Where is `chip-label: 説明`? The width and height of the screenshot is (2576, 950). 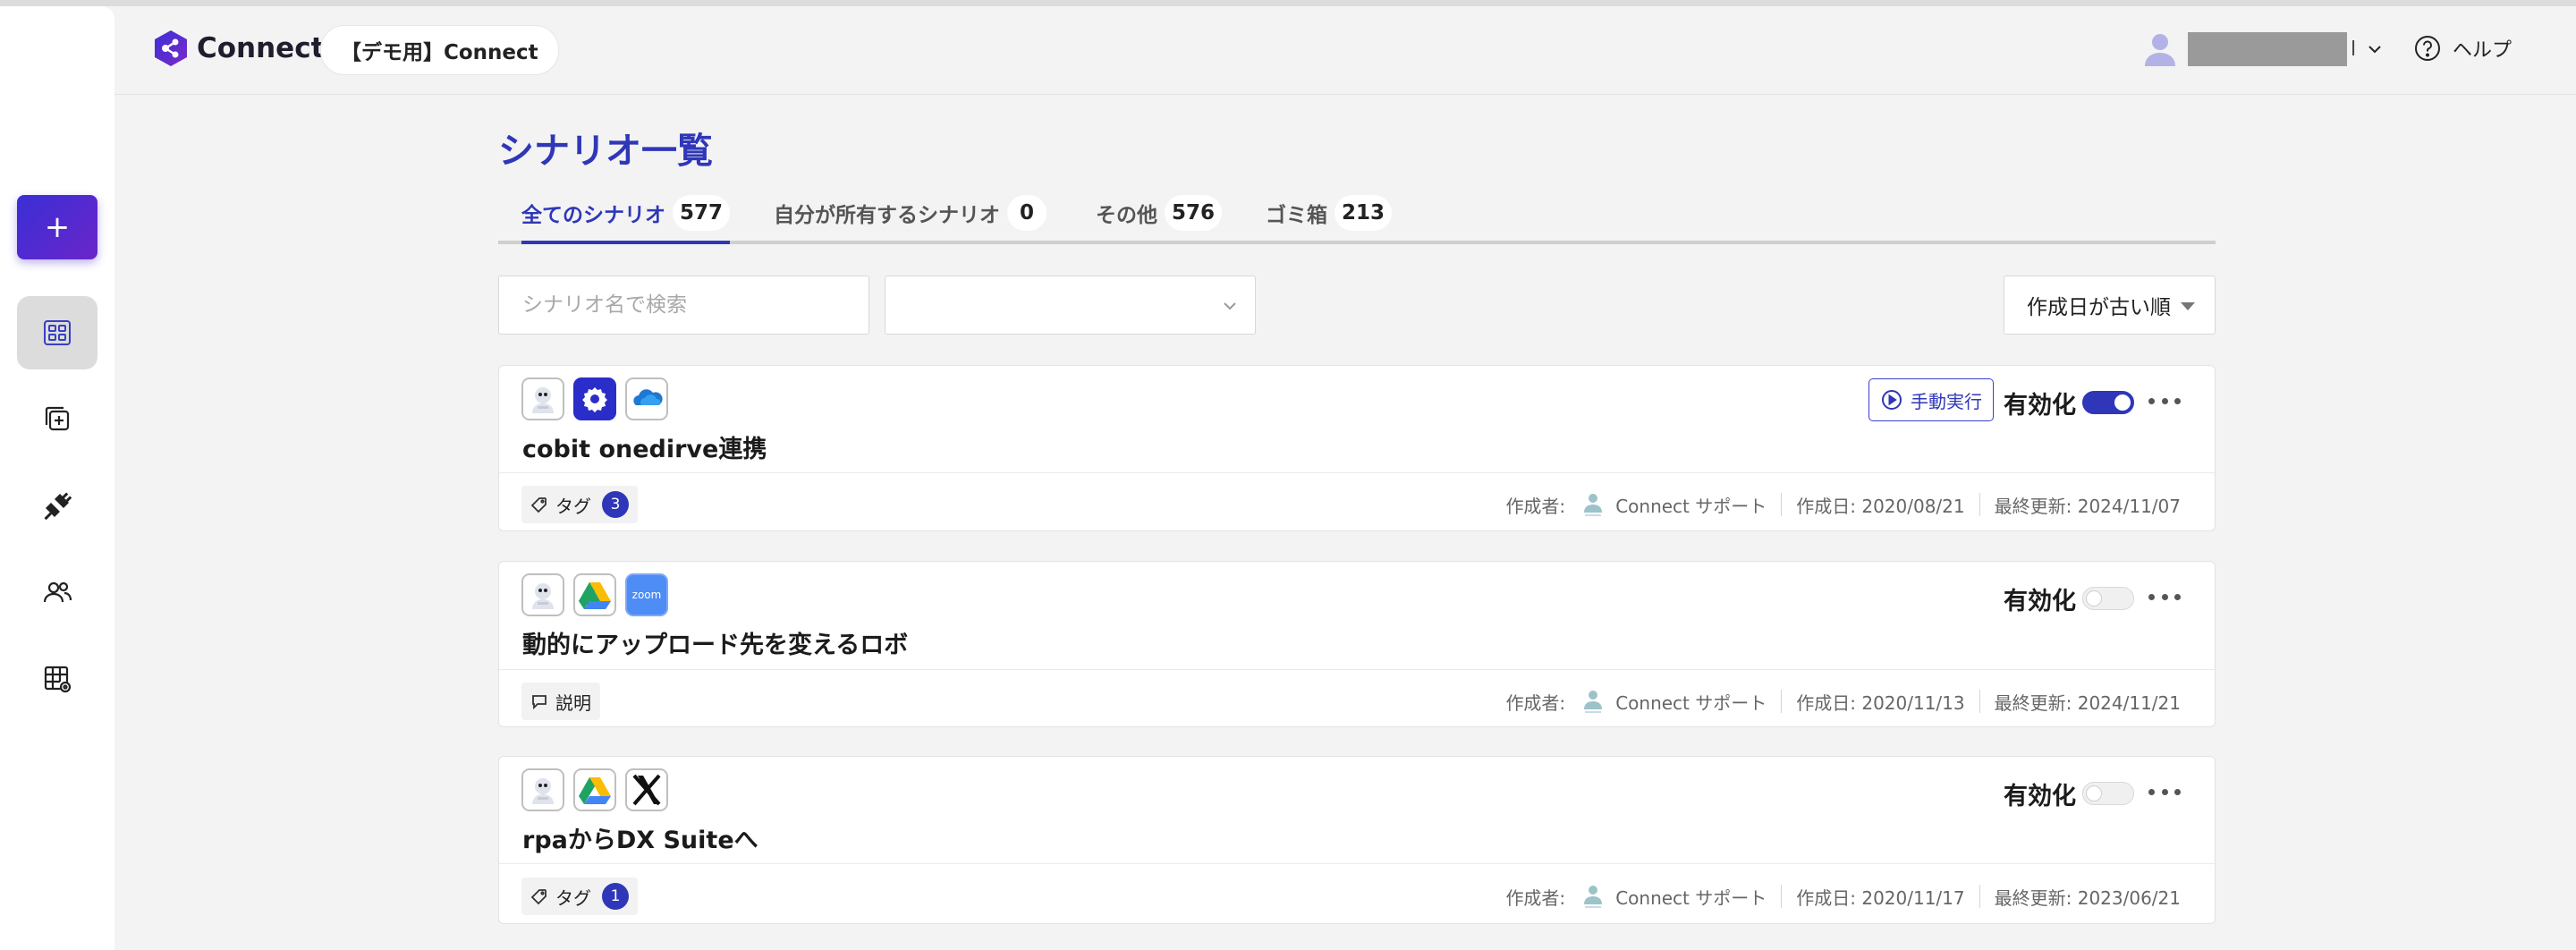
chip-label: 説明 is located at coordinates (573, 702).